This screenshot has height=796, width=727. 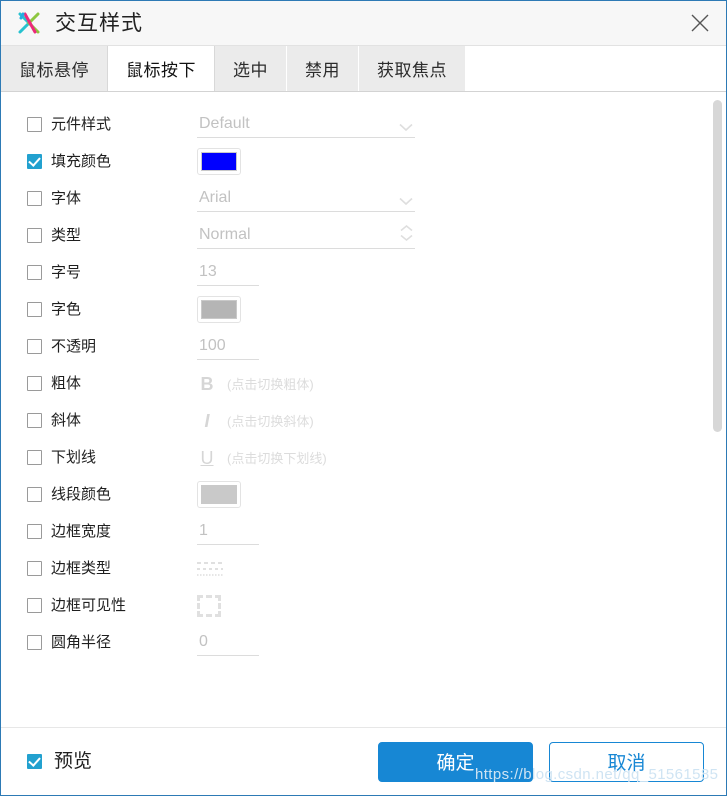 What do you see at coordinates (112, 235) in the screenshot?
I see `checkbox-font-type: 类型` at bounding box center [112, 235].